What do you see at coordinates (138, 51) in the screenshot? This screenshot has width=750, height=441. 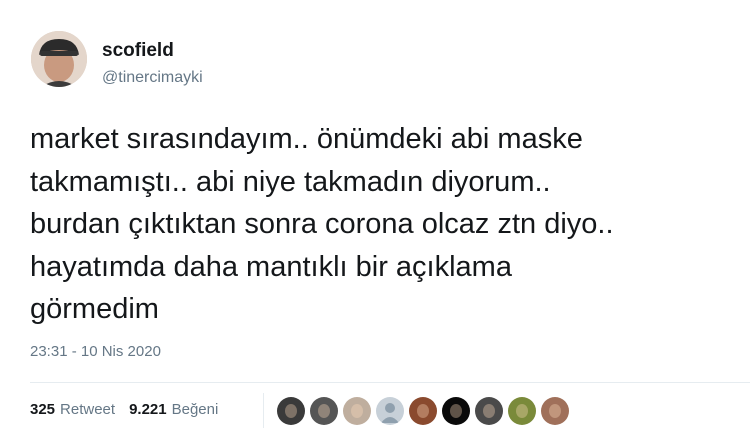 I see `display-name: scofield` at bounding box center [138, 51].